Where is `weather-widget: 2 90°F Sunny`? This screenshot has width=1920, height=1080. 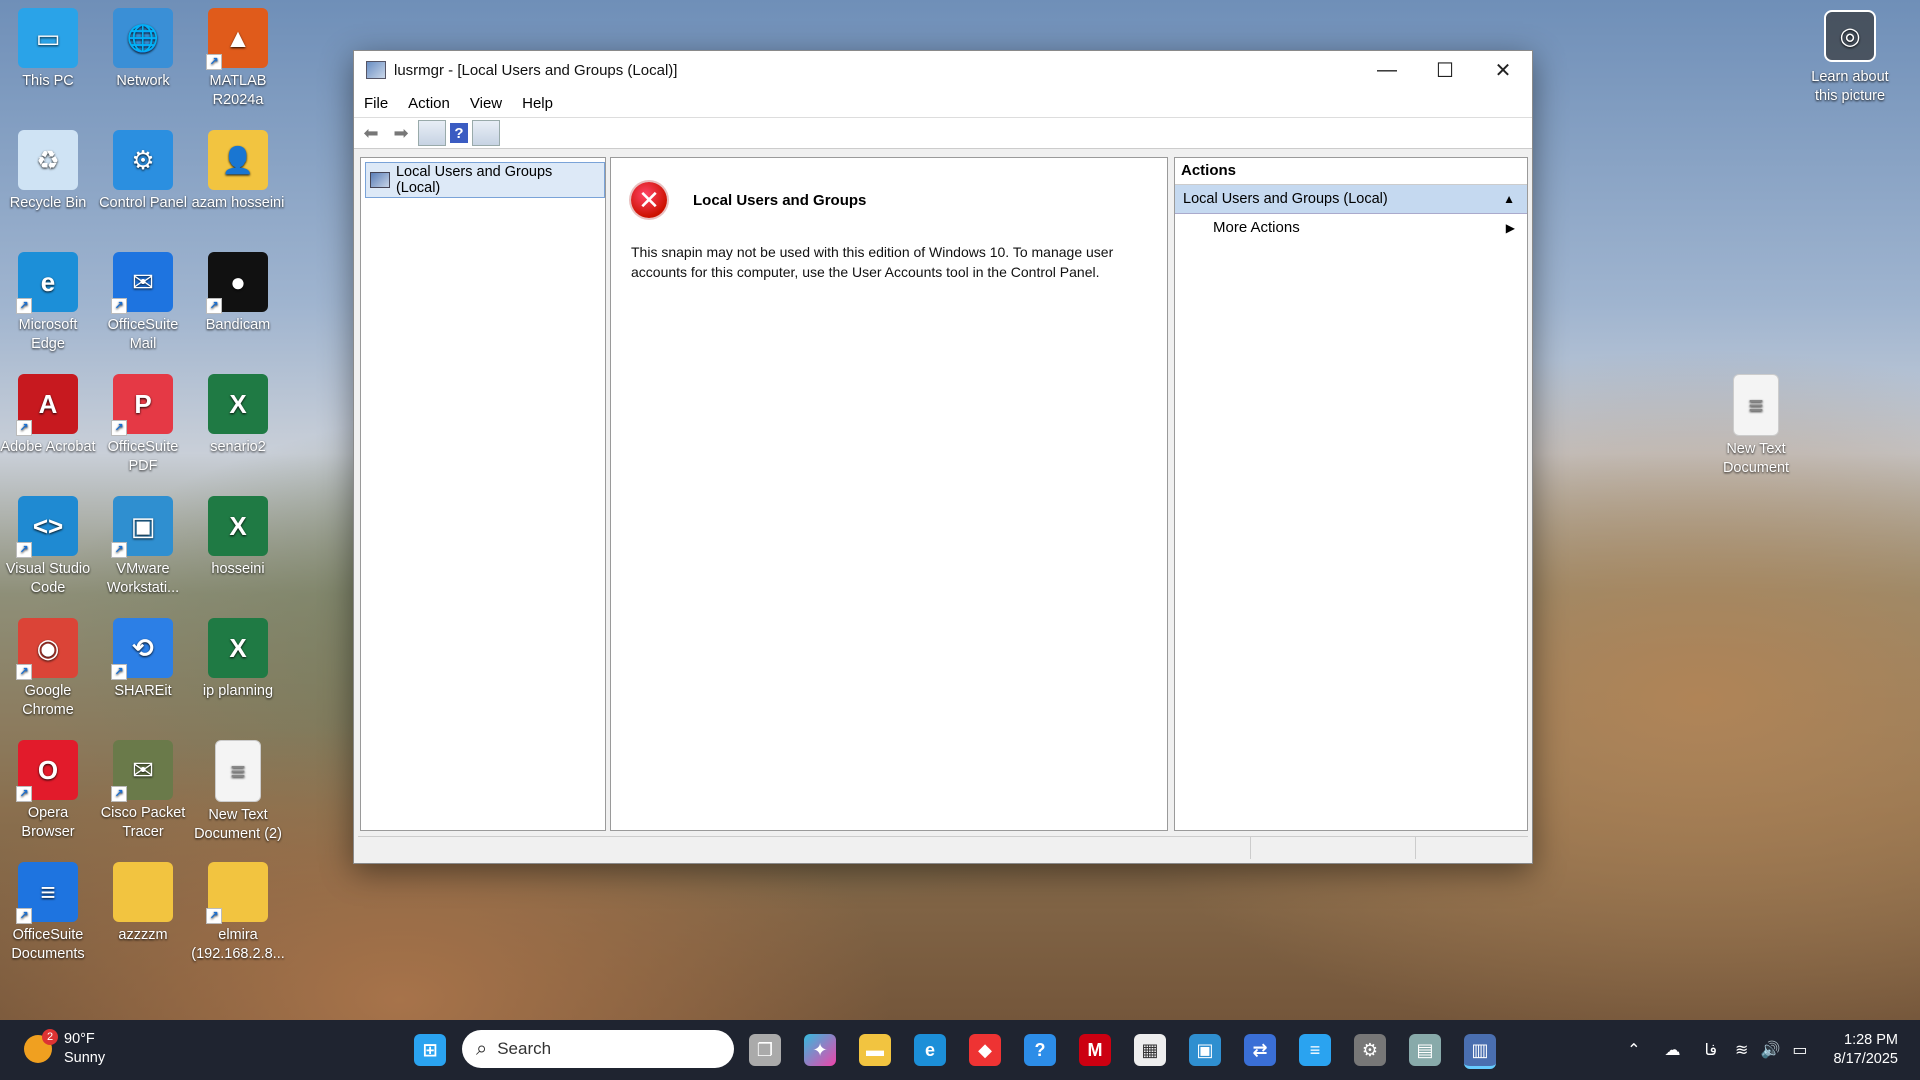
weather-widget: 2 90°F Sunny is located at coordinates (65, 1048).